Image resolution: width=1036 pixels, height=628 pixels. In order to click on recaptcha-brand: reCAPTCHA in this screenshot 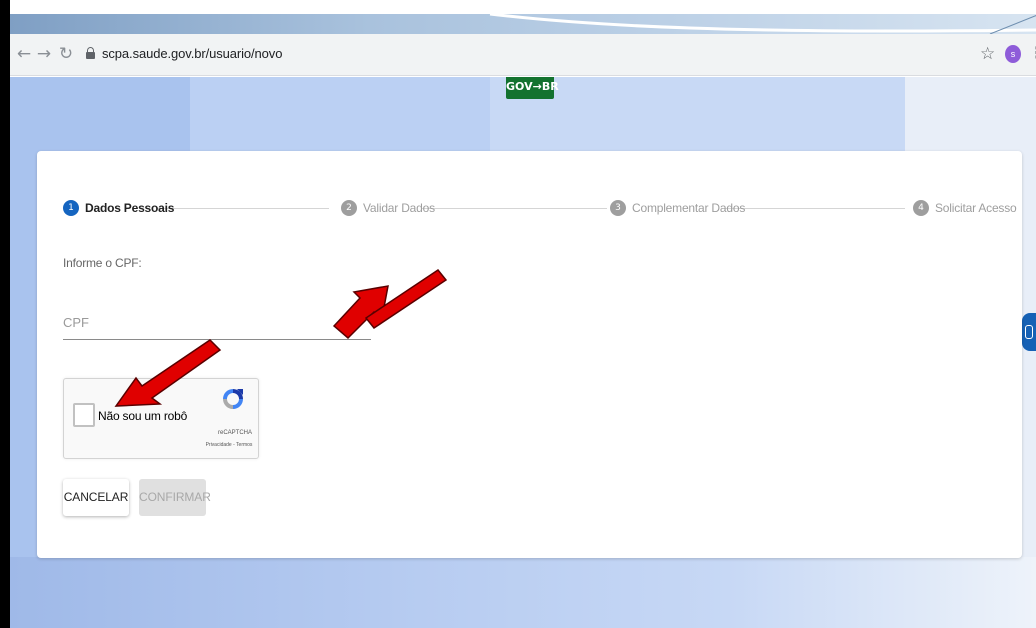, I will do `click(234, 433)`.